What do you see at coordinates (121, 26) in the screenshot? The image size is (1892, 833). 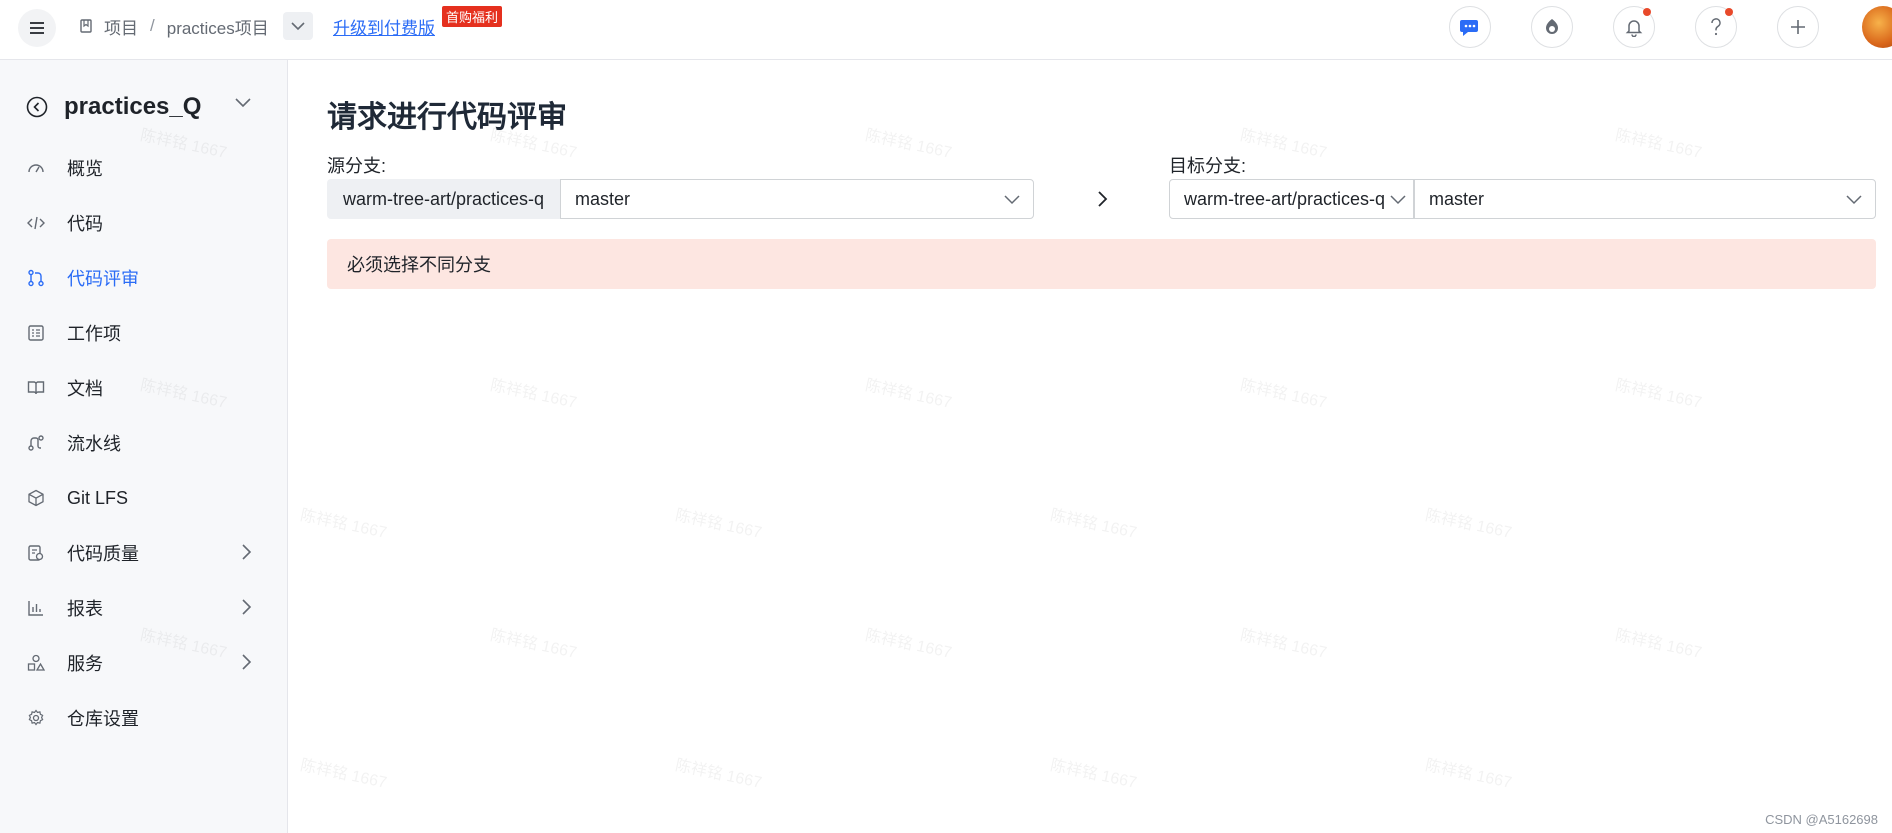 I see `breadcrumb-root: 项目` at bounding box center [121, 26].